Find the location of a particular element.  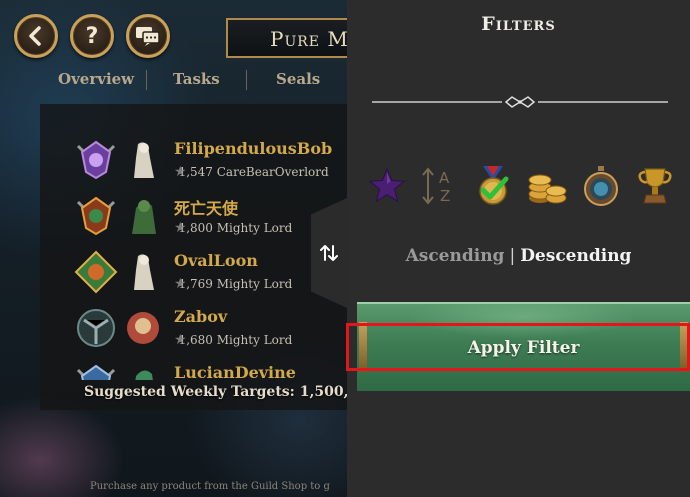

help-icon: ? is located at coordinates (92, 36).